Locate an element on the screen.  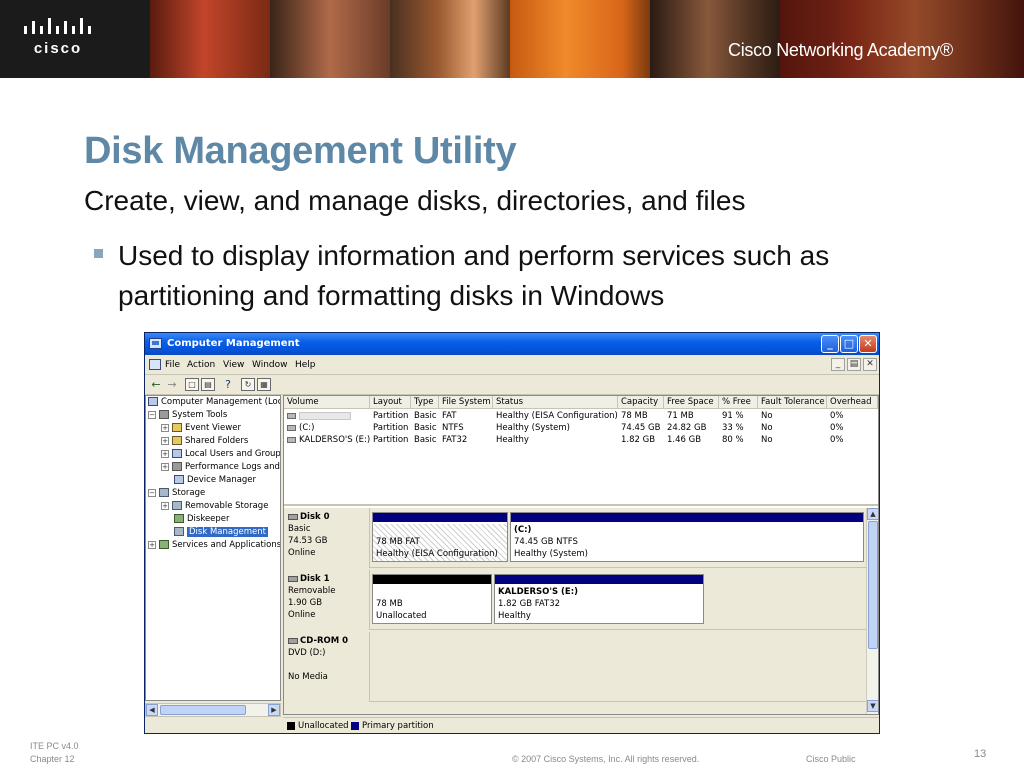
column-header-status: Status is located at coordinates (555, 402).